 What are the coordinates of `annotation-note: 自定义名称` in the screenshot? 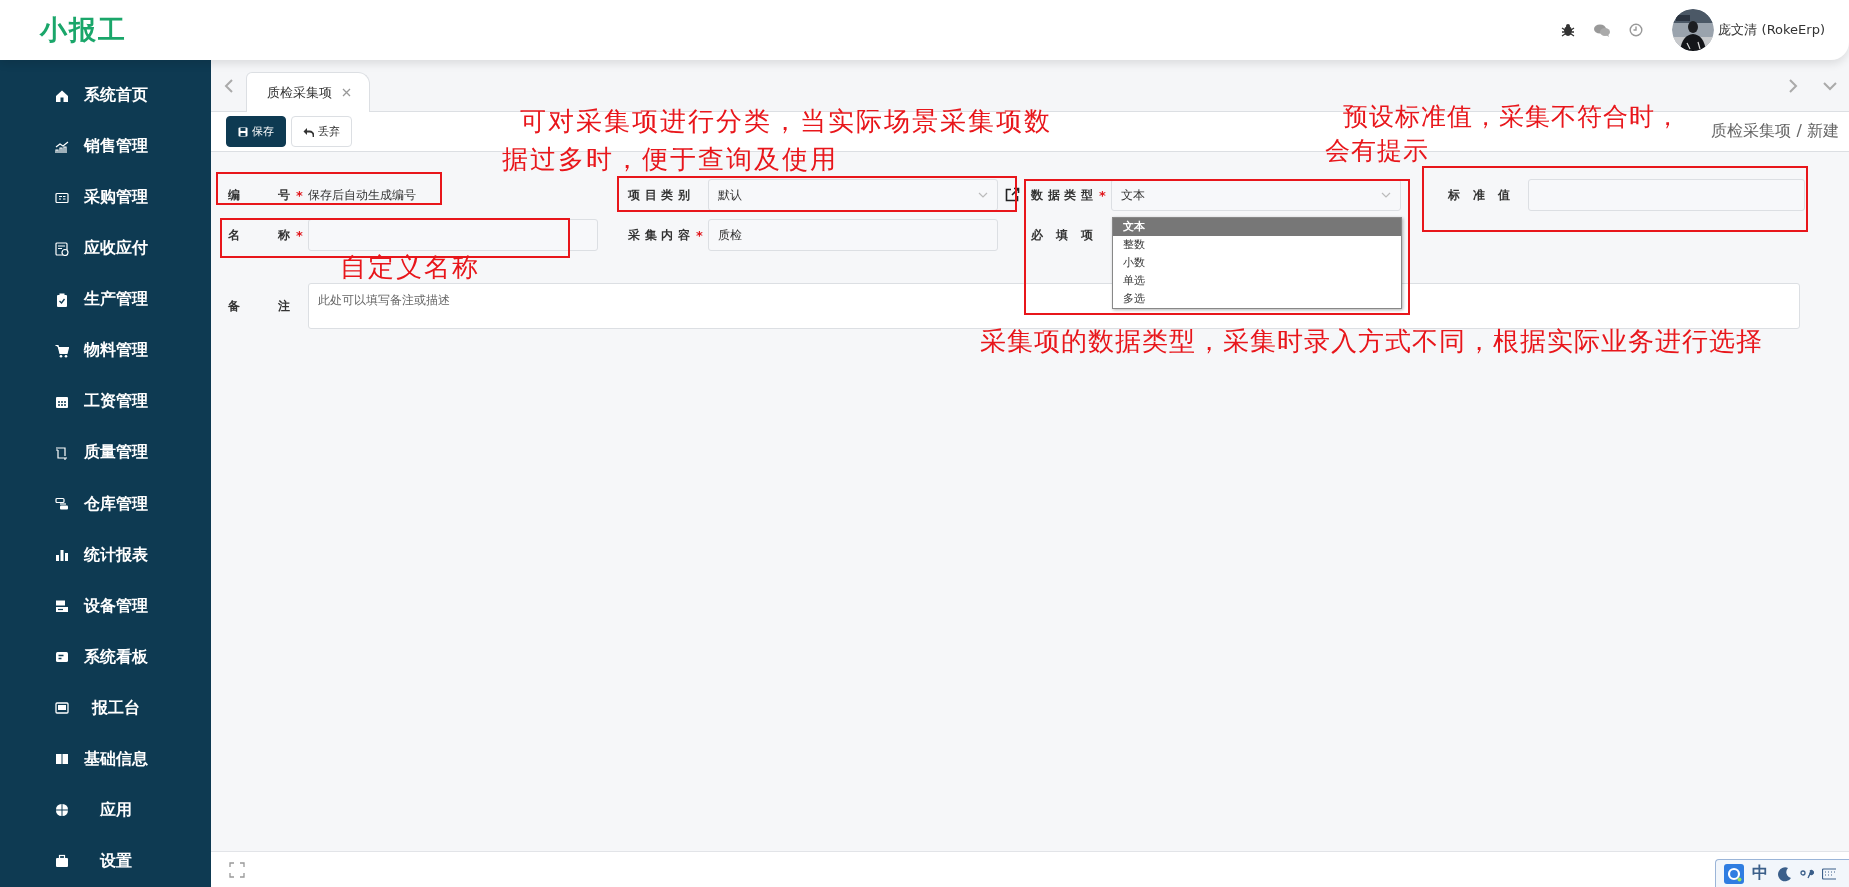 It's located at (410, 267).